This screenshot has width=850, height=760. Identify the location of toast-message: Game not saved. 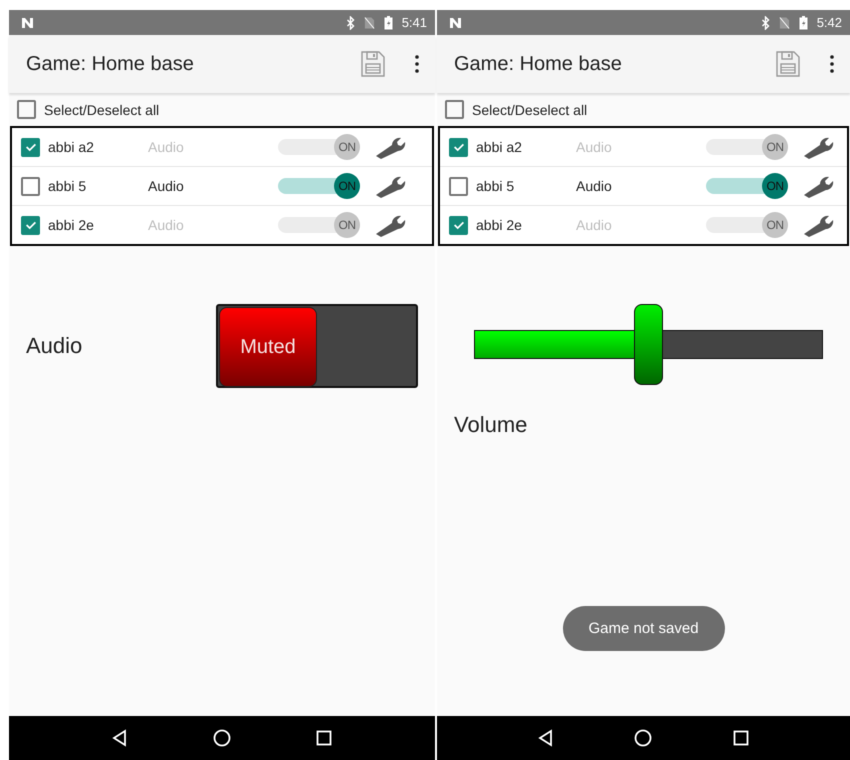
(643, 628).